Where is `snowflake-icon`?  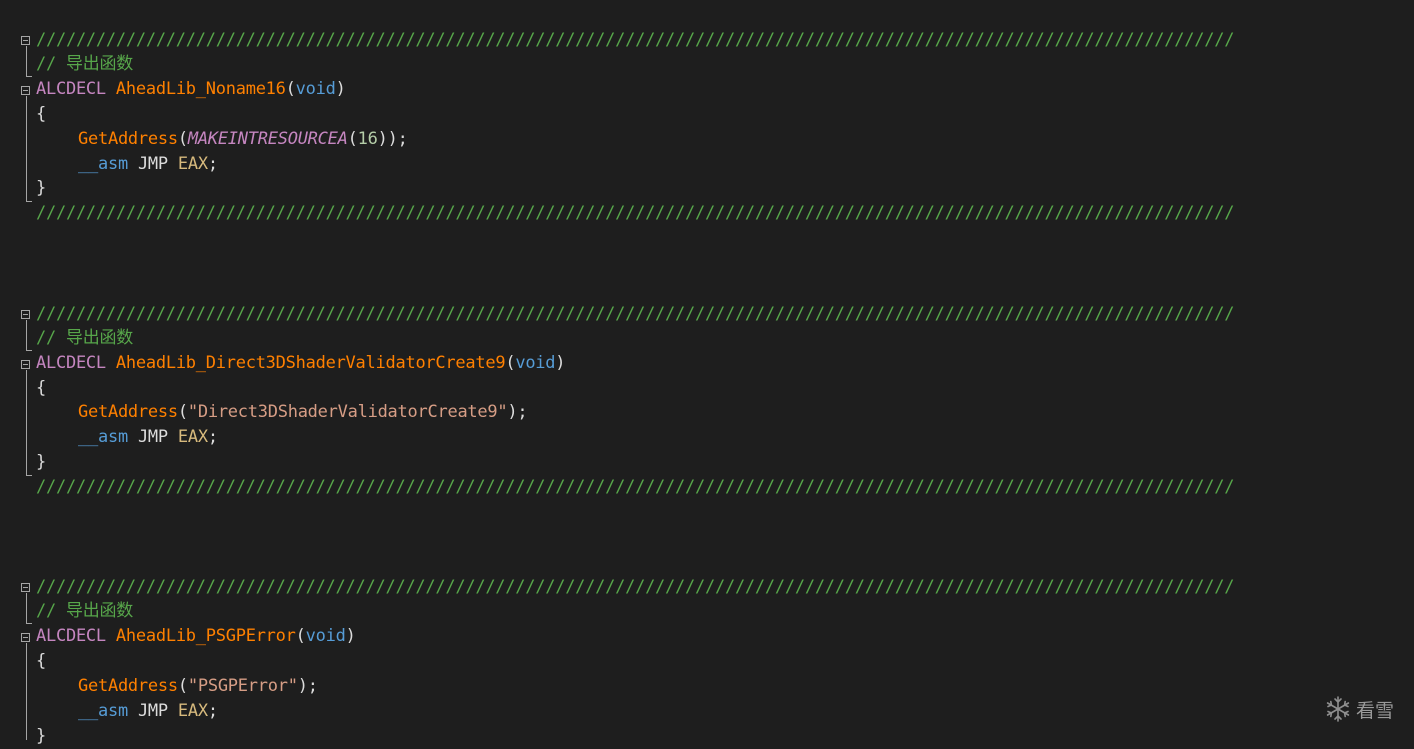 snowflake-icon is located at coordinates (1338, 709).